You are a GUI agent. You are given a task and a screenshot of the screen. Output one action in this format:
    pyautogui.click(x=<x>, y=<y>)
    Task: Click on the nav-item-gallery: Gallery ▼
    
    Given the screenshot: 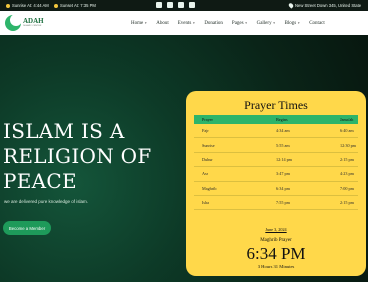 What is the action you would take?
    pyautogui.click(x=266, y=23)
    